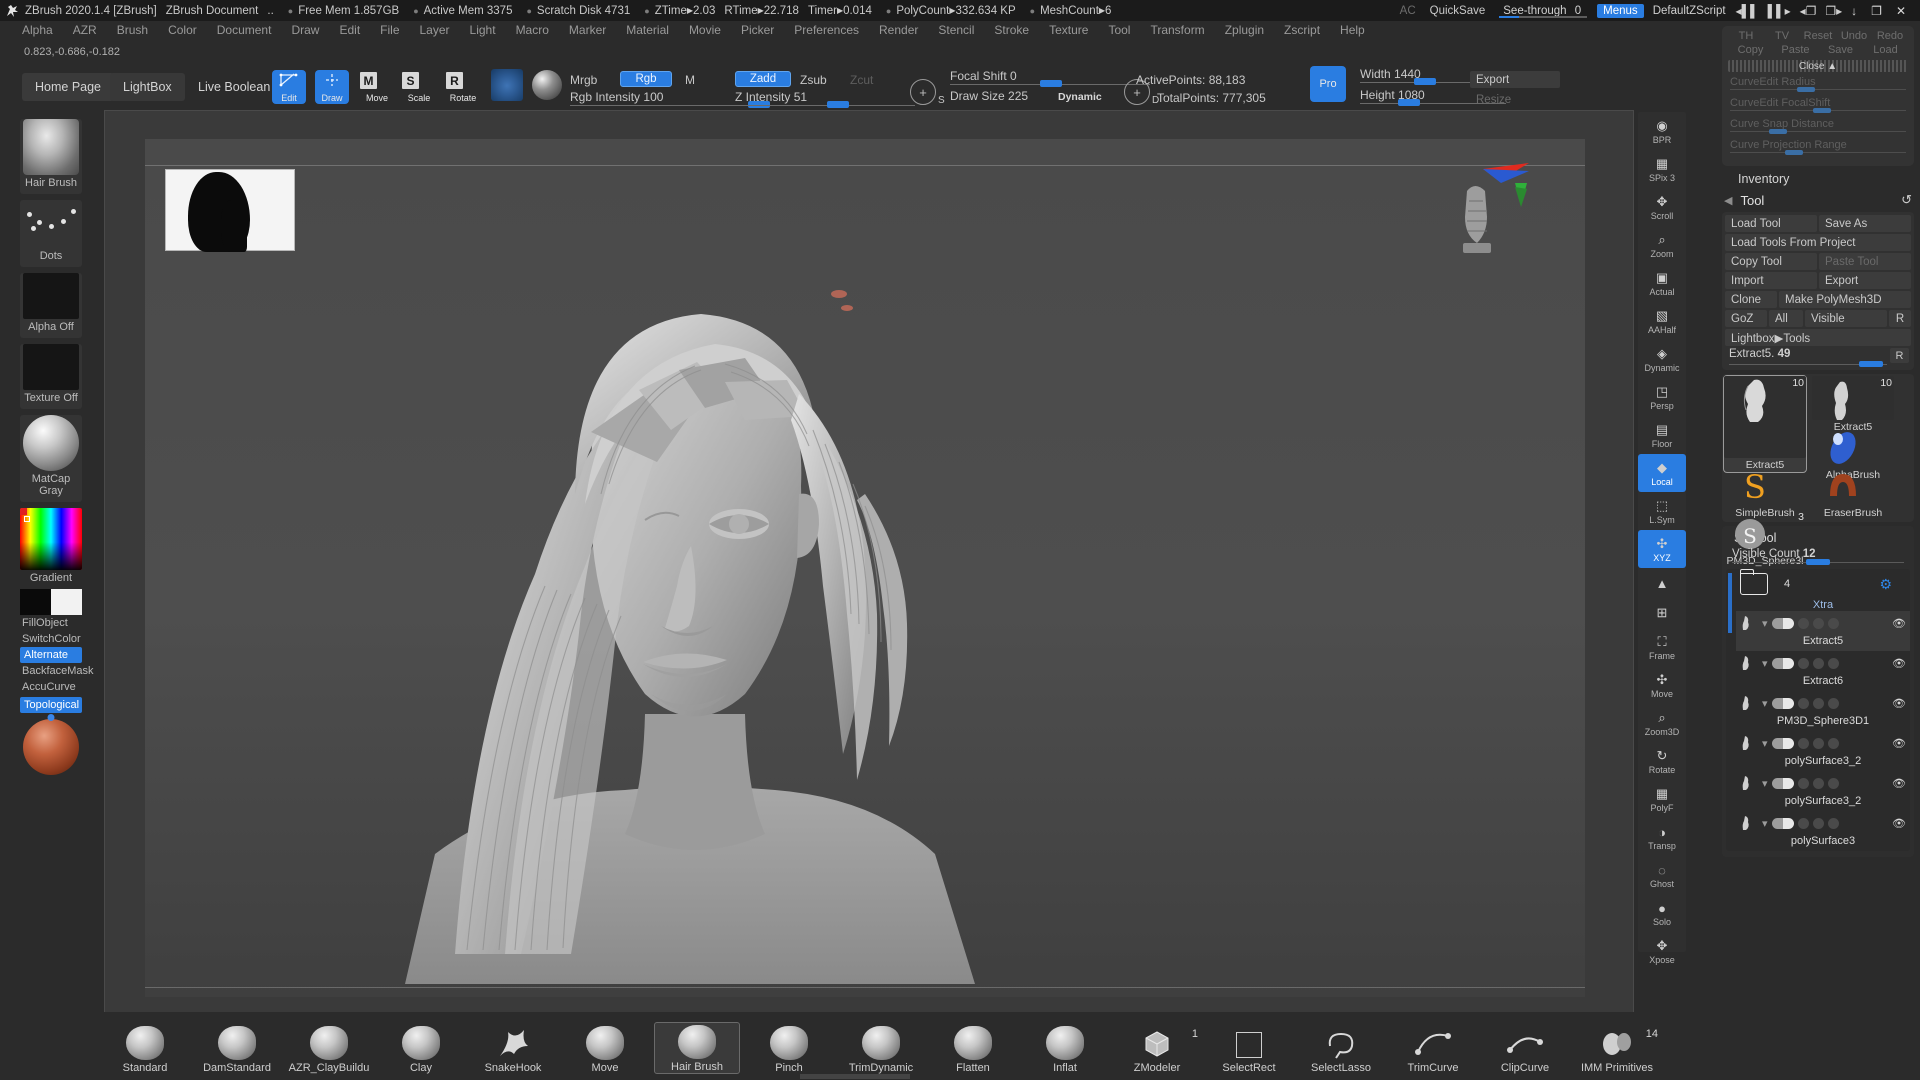 The height and width of the screenshot is (1080, 1920). What do you see at coordinates (1865, 223) in the screenshot?
I see `save-as-button: Save As` at bounding box center [1865, 223].